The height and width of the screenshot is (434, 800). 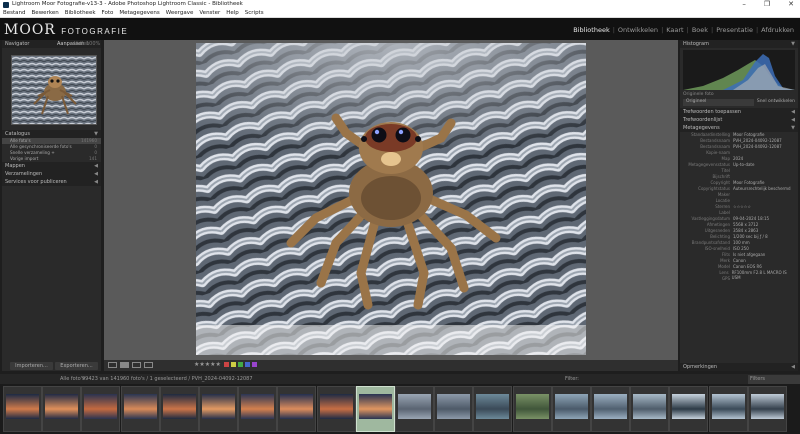 I want to click on folders-header: Mappen ◀, so click(x=51, y=166).